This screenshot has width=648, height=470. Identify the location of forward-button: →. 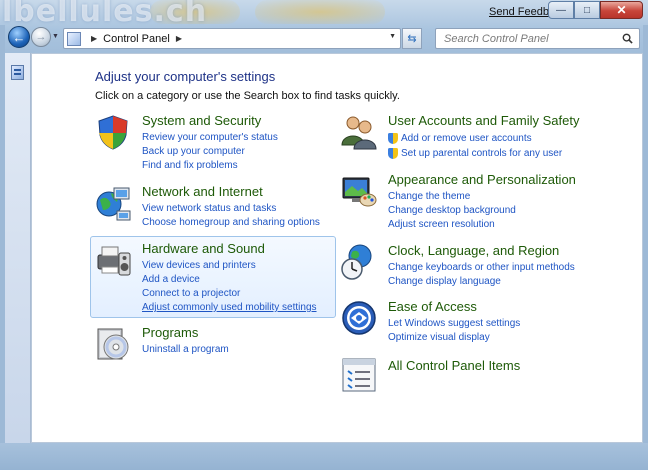
(41, 37).